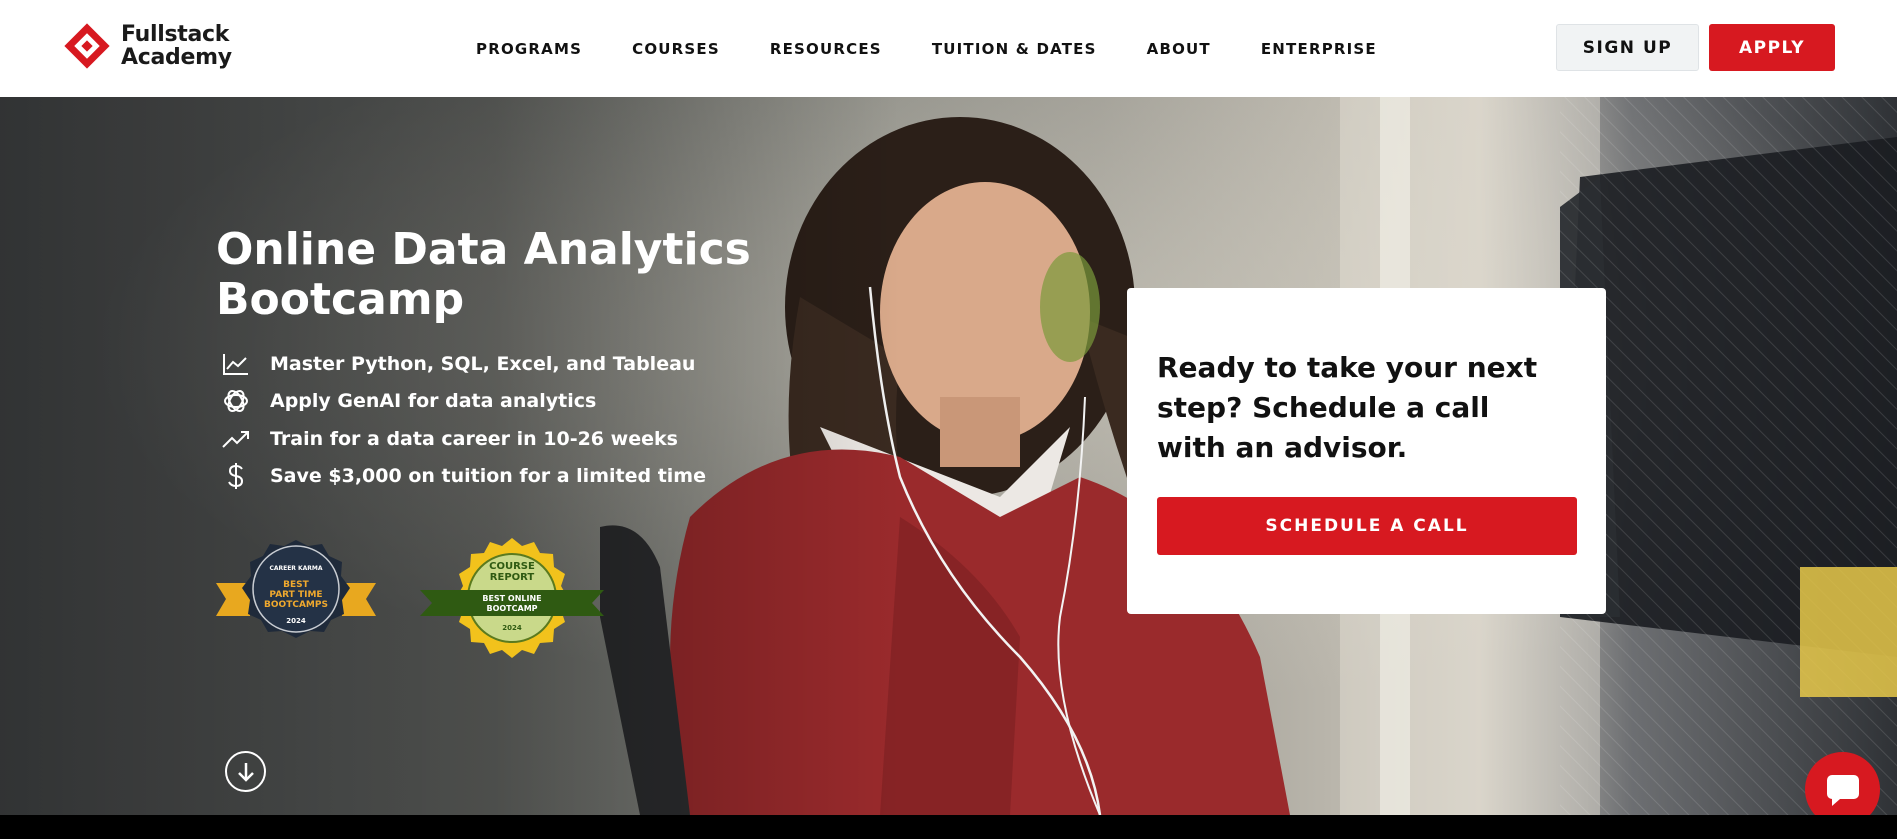 The height and width of the screenshot is (839, 1897). What do you see at coordinates (236, 439) in the screenshot?
I see `trending-up-icon` at bounding box center [236, 439].